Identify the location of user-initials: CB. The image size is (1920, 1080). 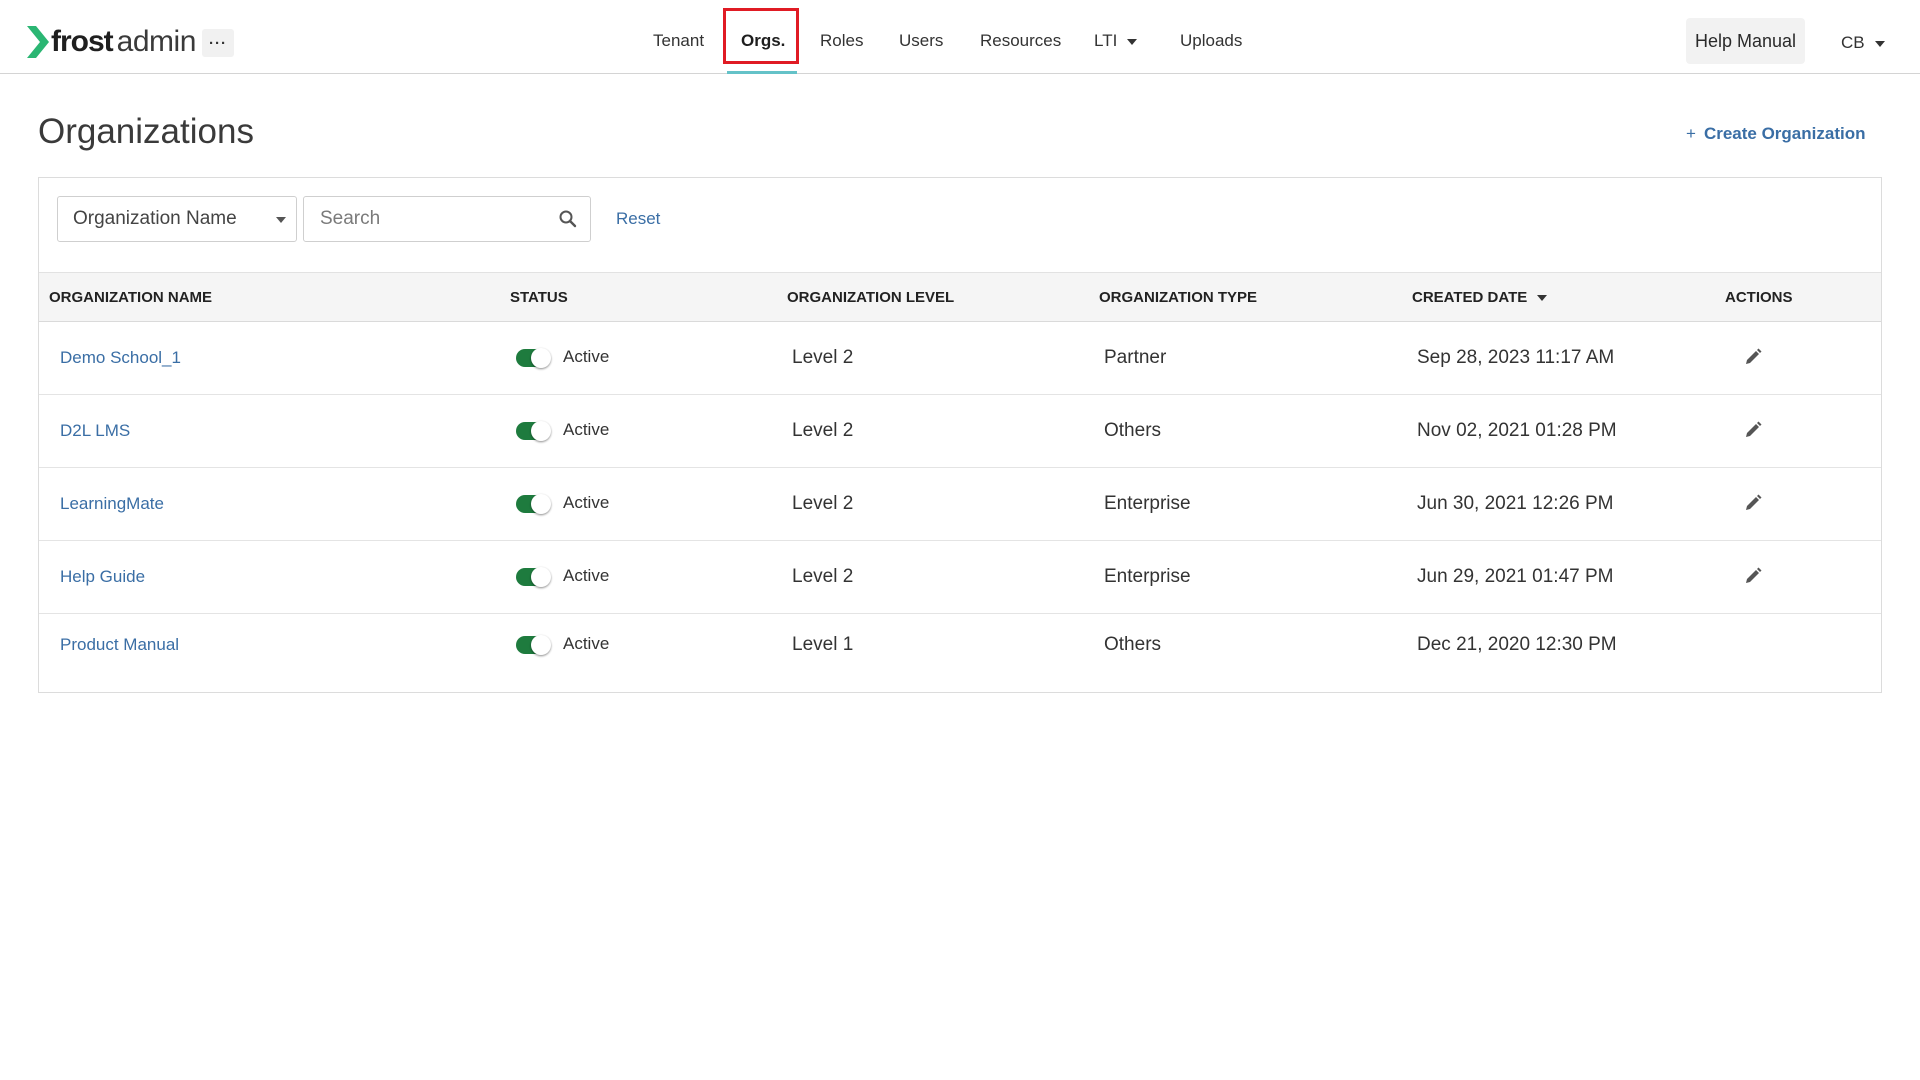
(1853, 42).